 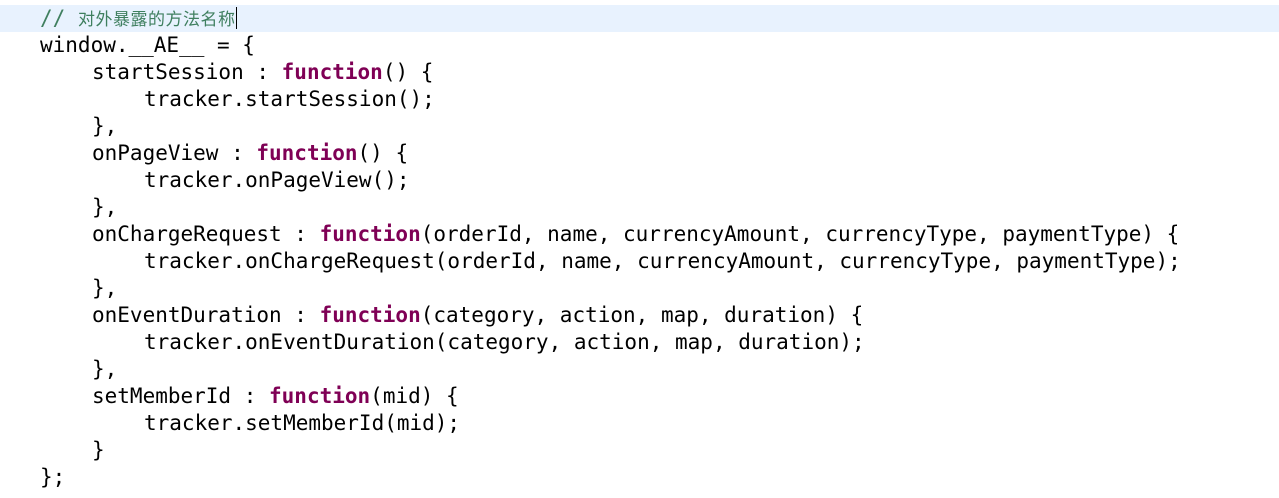 I want to click on code-text: startSession : function() {, so click(x=262, y=72).